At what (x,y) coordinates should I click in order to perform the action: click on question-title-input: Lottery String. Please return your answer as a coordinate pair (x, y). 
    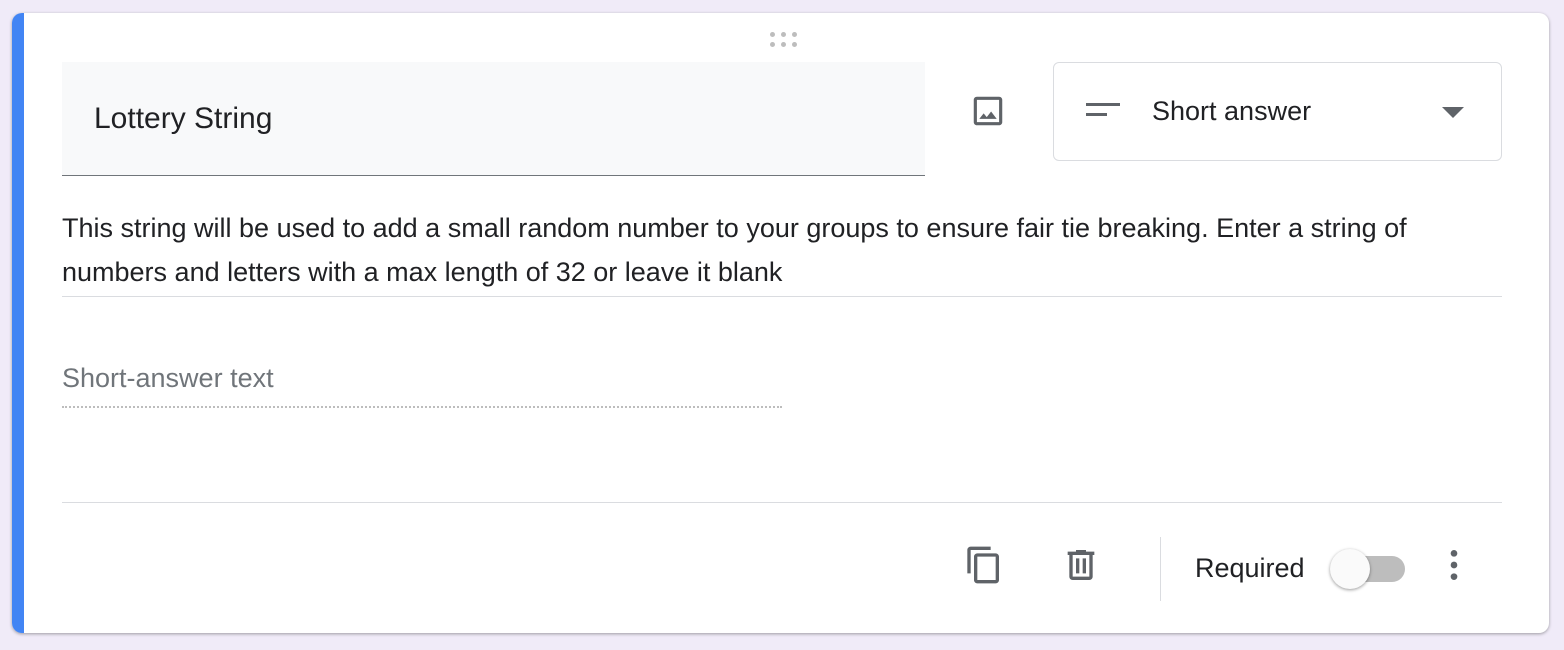
    Looking at the image, I should click on (493, 119).